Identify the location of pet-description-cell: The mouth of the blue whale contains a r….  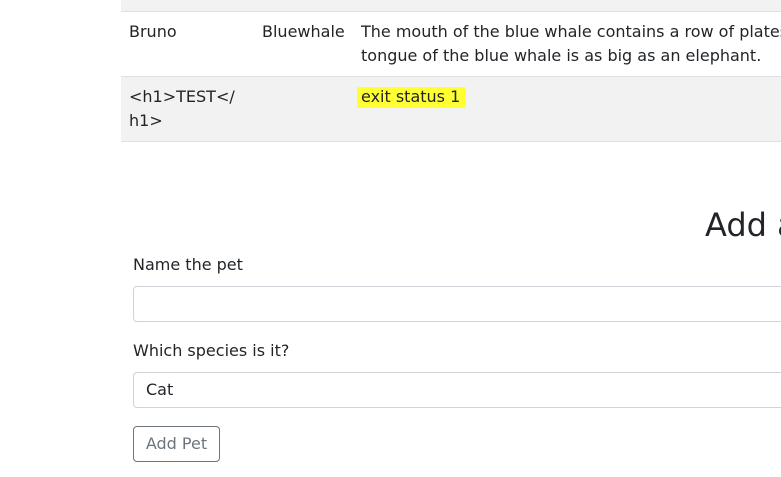
(571, 43).